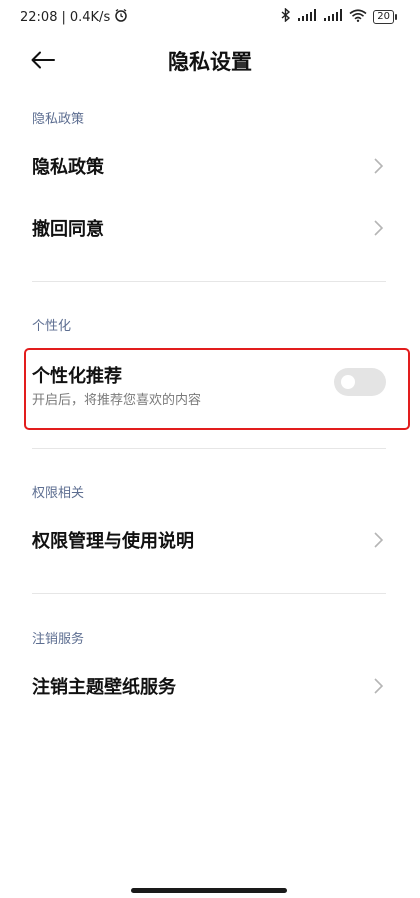  What do you see at coordinates (210, 166) in the screenshot?
I see `privacy-policy-item: 隐私政策` at bounding box center [210, 166].